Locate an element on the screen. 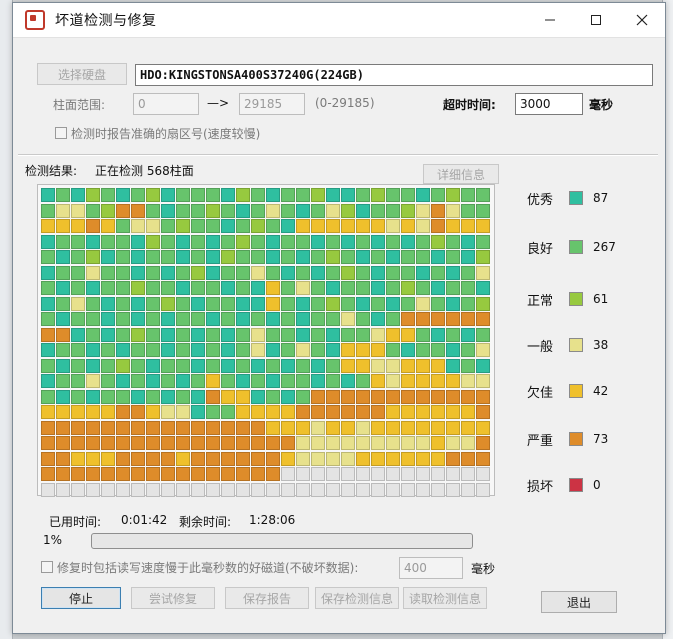  legend-name: 欠佳 is located at coordinates (540, 393).